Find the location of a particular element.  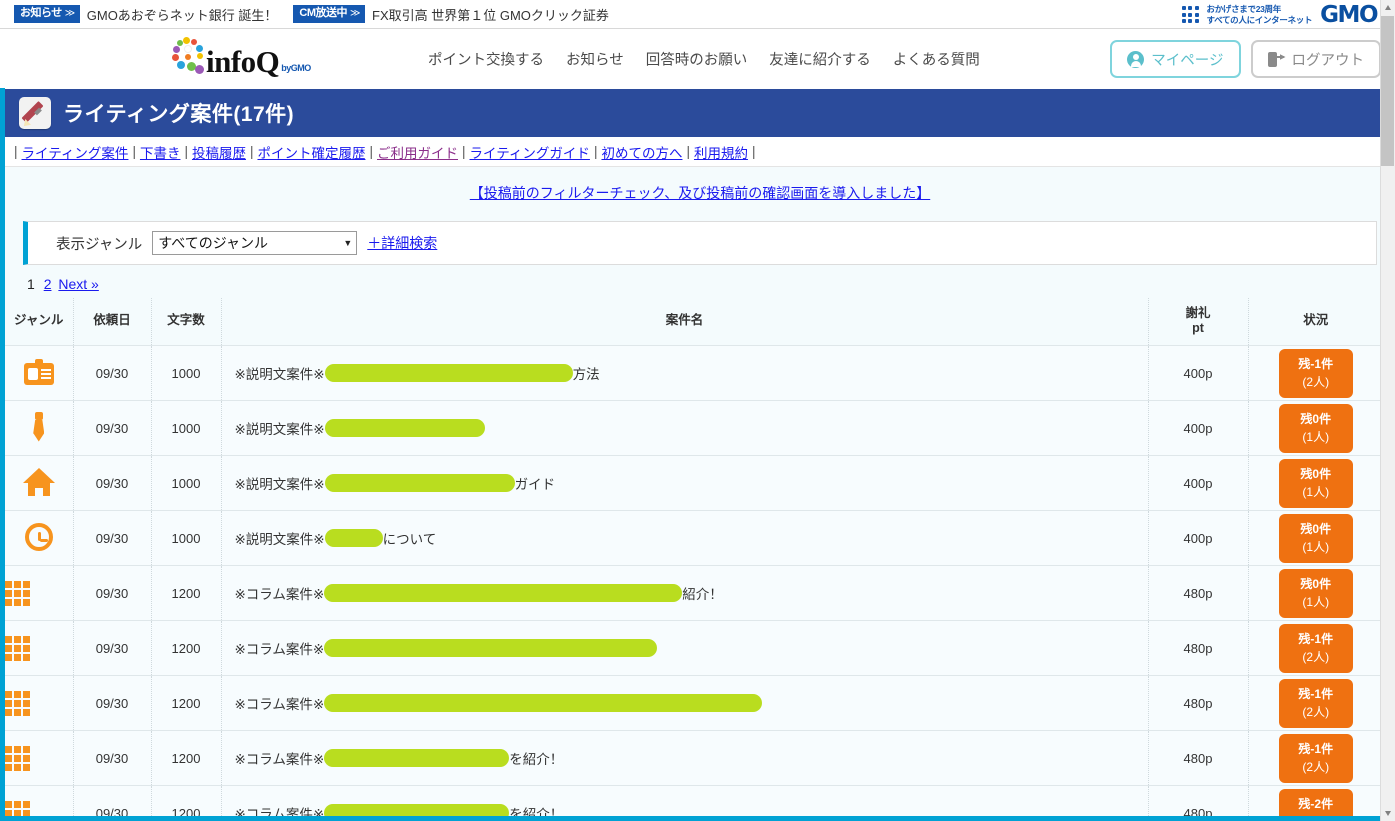

notice-text-bank: GMOあおぞらネット銀行 誕生！ is located at coordinates (182, 14).